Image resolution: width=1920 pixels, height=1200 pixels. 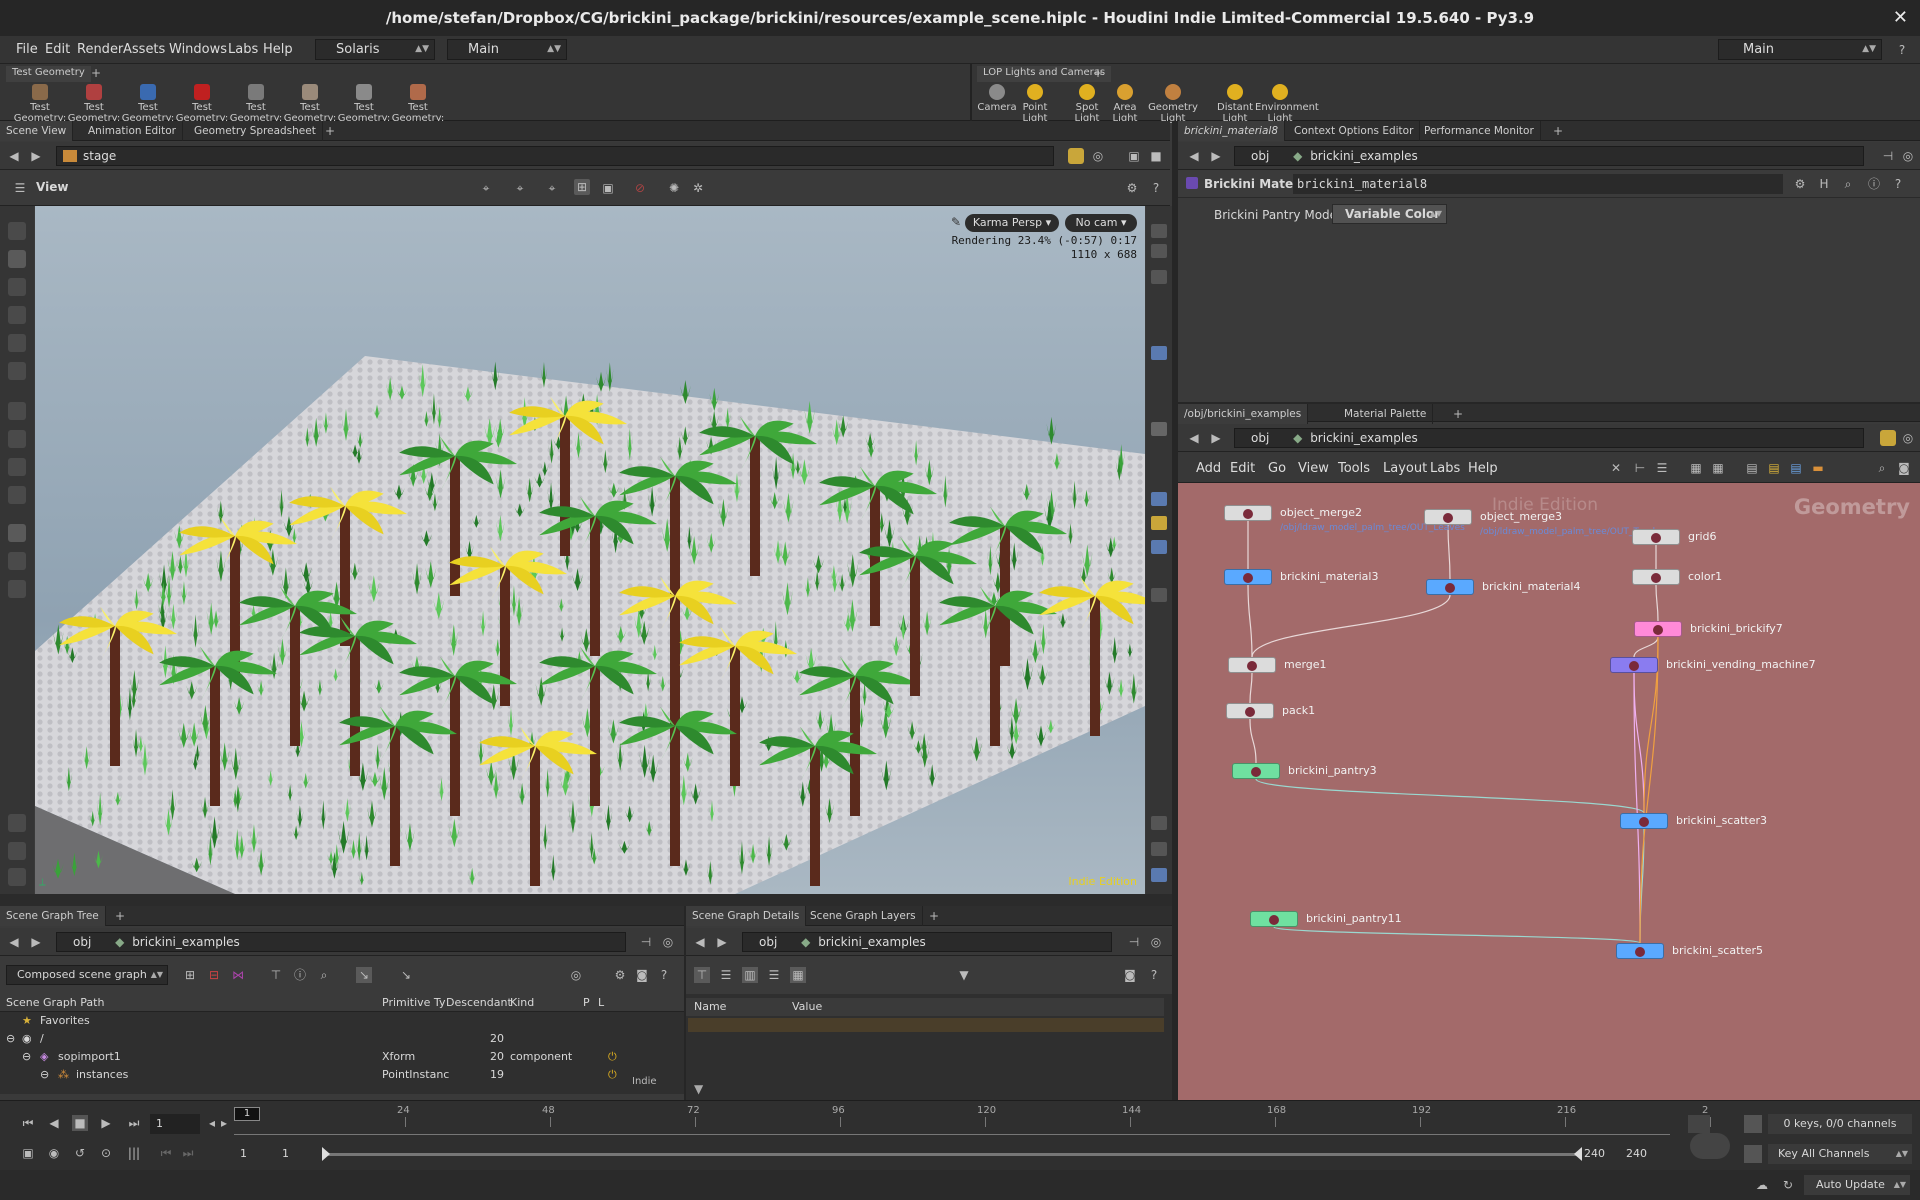 What do you see at coordinates (80, 1153) in the screenshot?
I see `loop-icon: ↺` at bounding box center [80, 1153].